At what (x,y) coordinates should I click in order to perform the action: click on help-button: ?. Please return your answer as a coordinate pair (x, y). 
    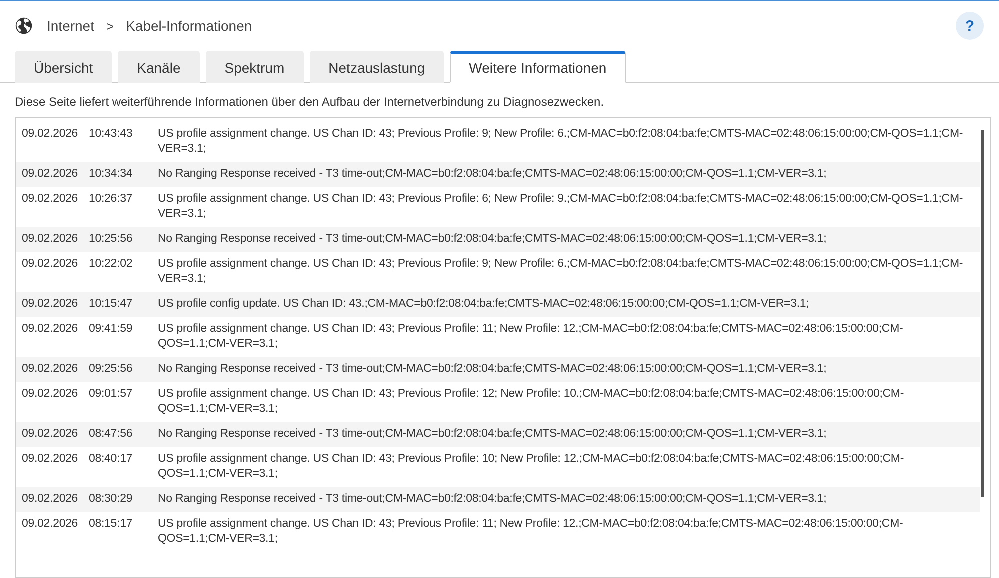
    Looking at the image, I should click on (970, 26).